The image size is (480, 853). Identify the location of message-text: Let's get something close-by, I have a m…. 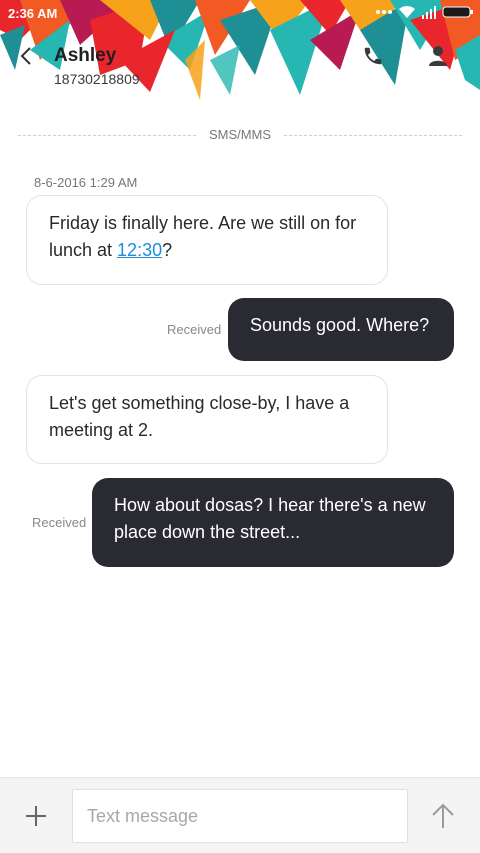
(199, 416).